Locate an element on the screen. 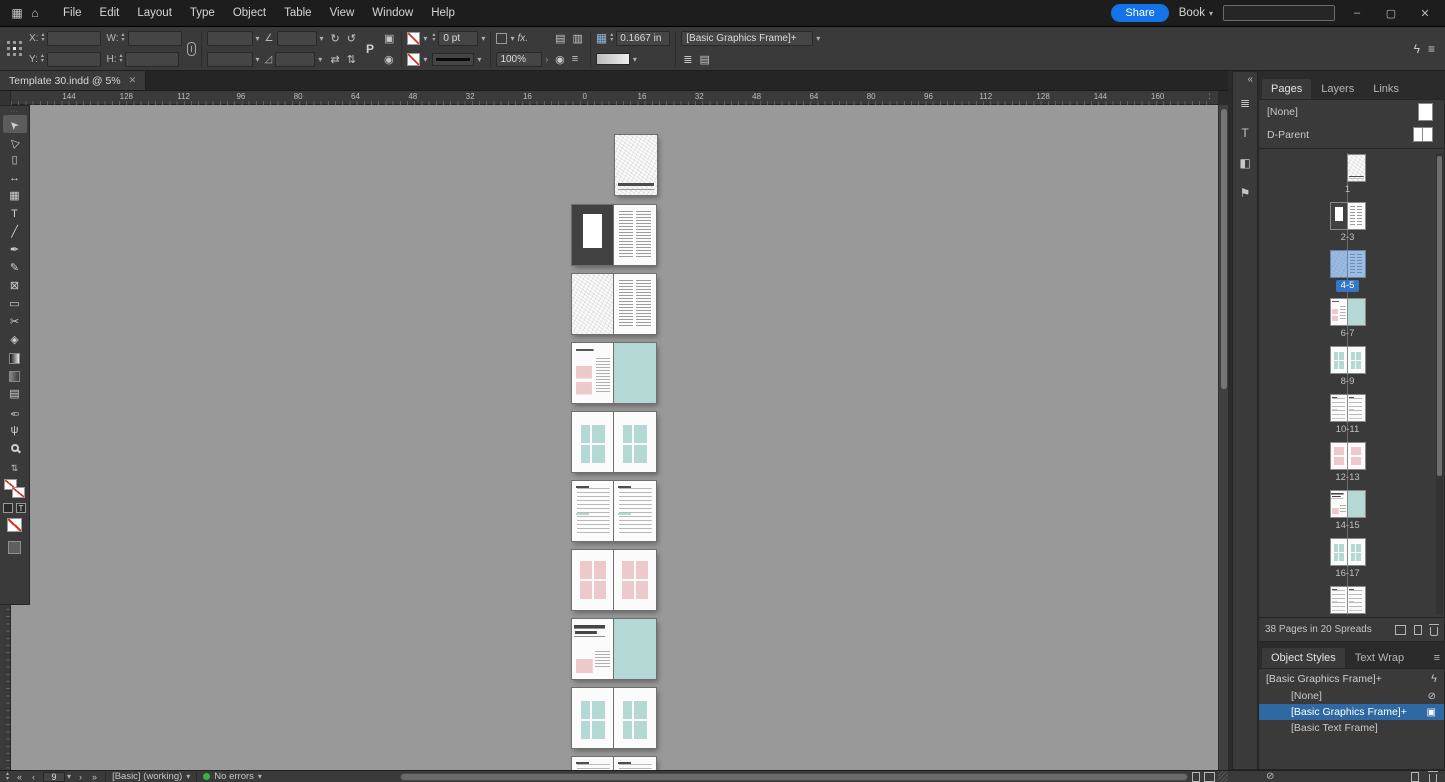 Image resolution: width=1445 pixels, height=782 pixels. ruler-origin-corner is located at coordinates (5, 98).